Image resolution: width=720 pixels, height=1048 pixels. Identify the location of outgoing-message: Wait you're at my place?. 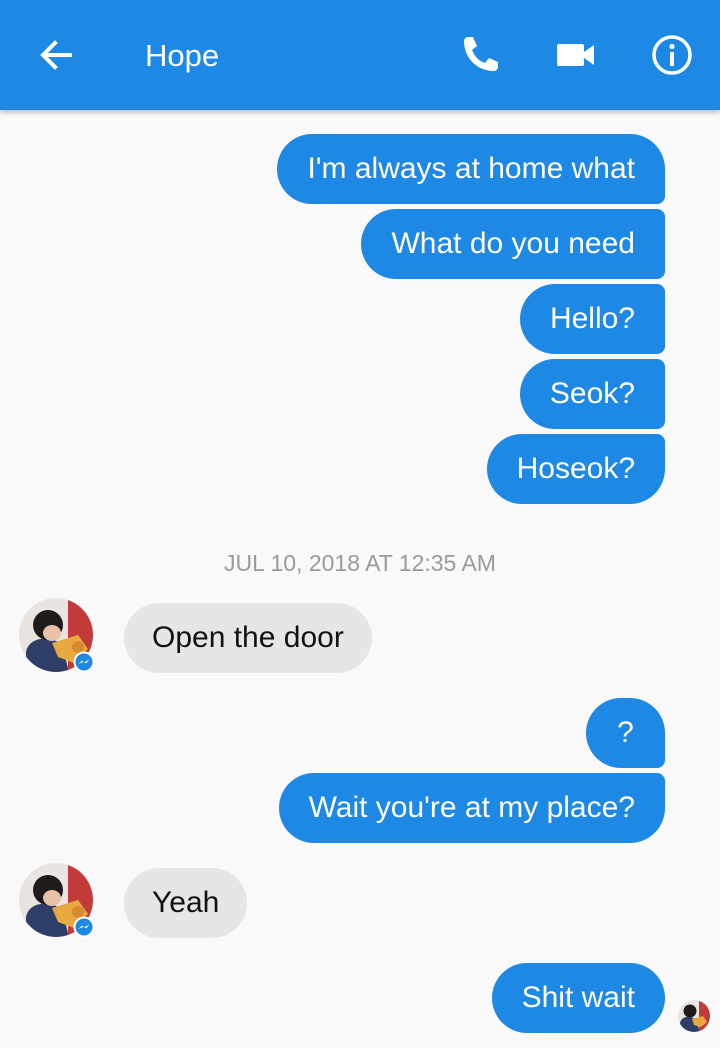
(471, 808).